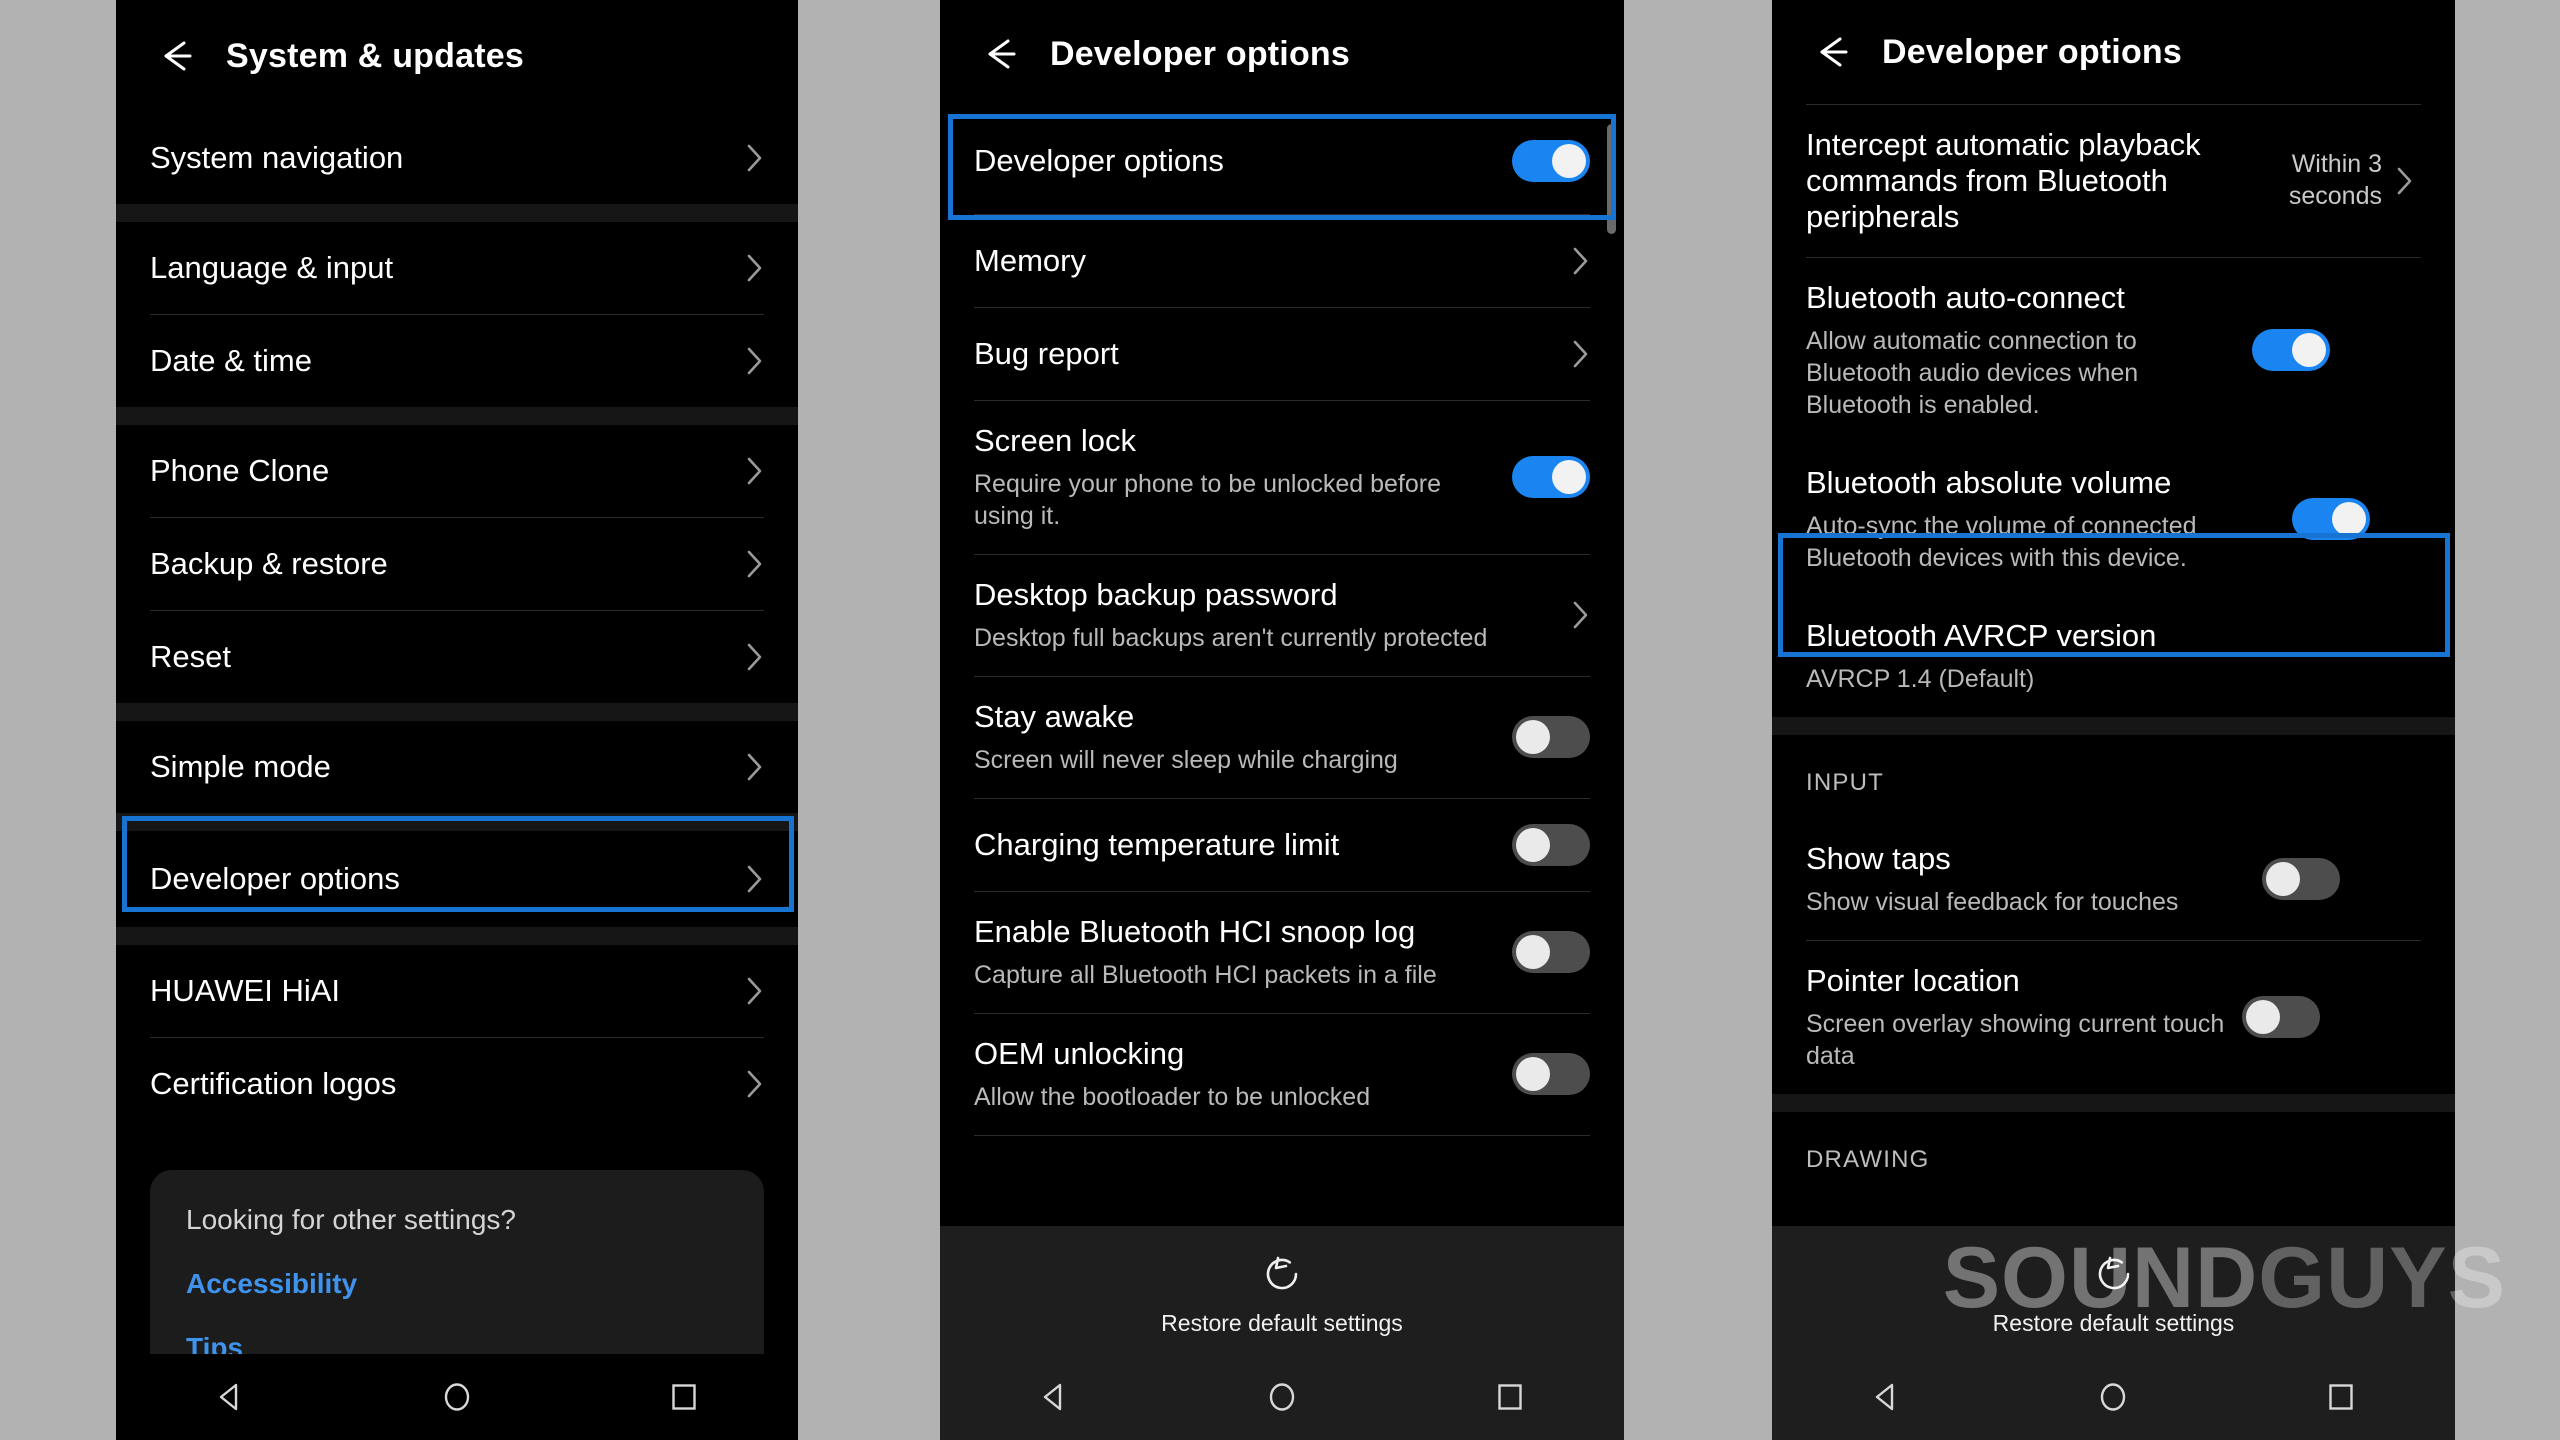 The height and width of the screenshot is (1440, 2560). Describe the element at coordinates (1054, 716) in the screenshot. I see `list-item-label: Stay awake` at that location.